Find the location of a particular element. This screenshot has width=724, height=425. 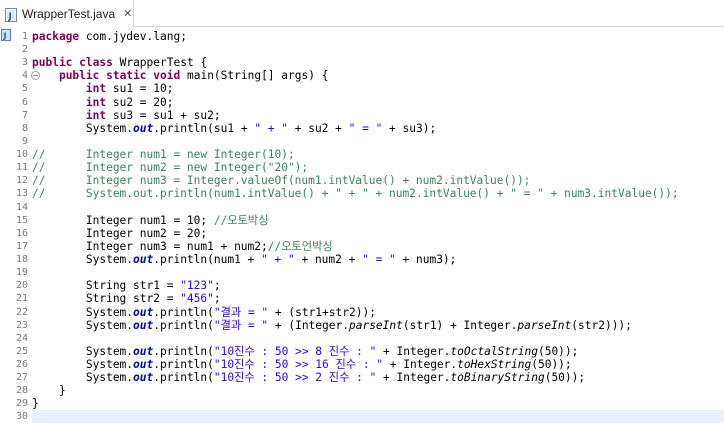

code-token: toHexString is located at coordinates (494, 364).